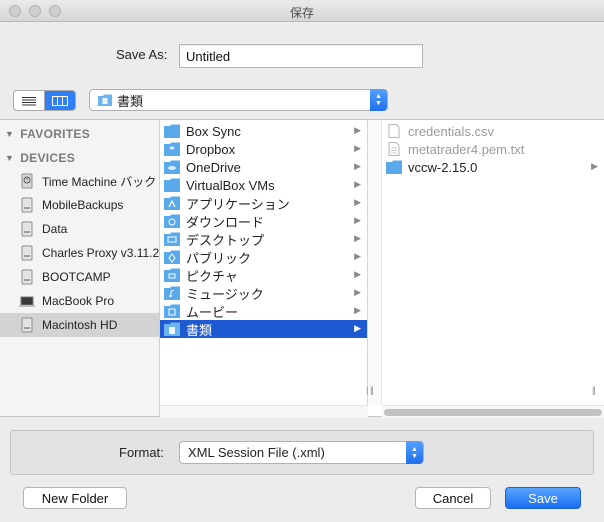 Image resolution: width=604 pixels, height=522 pixels. I want to click on sidebar-item-label: MobileBackups, so click(83, 205).